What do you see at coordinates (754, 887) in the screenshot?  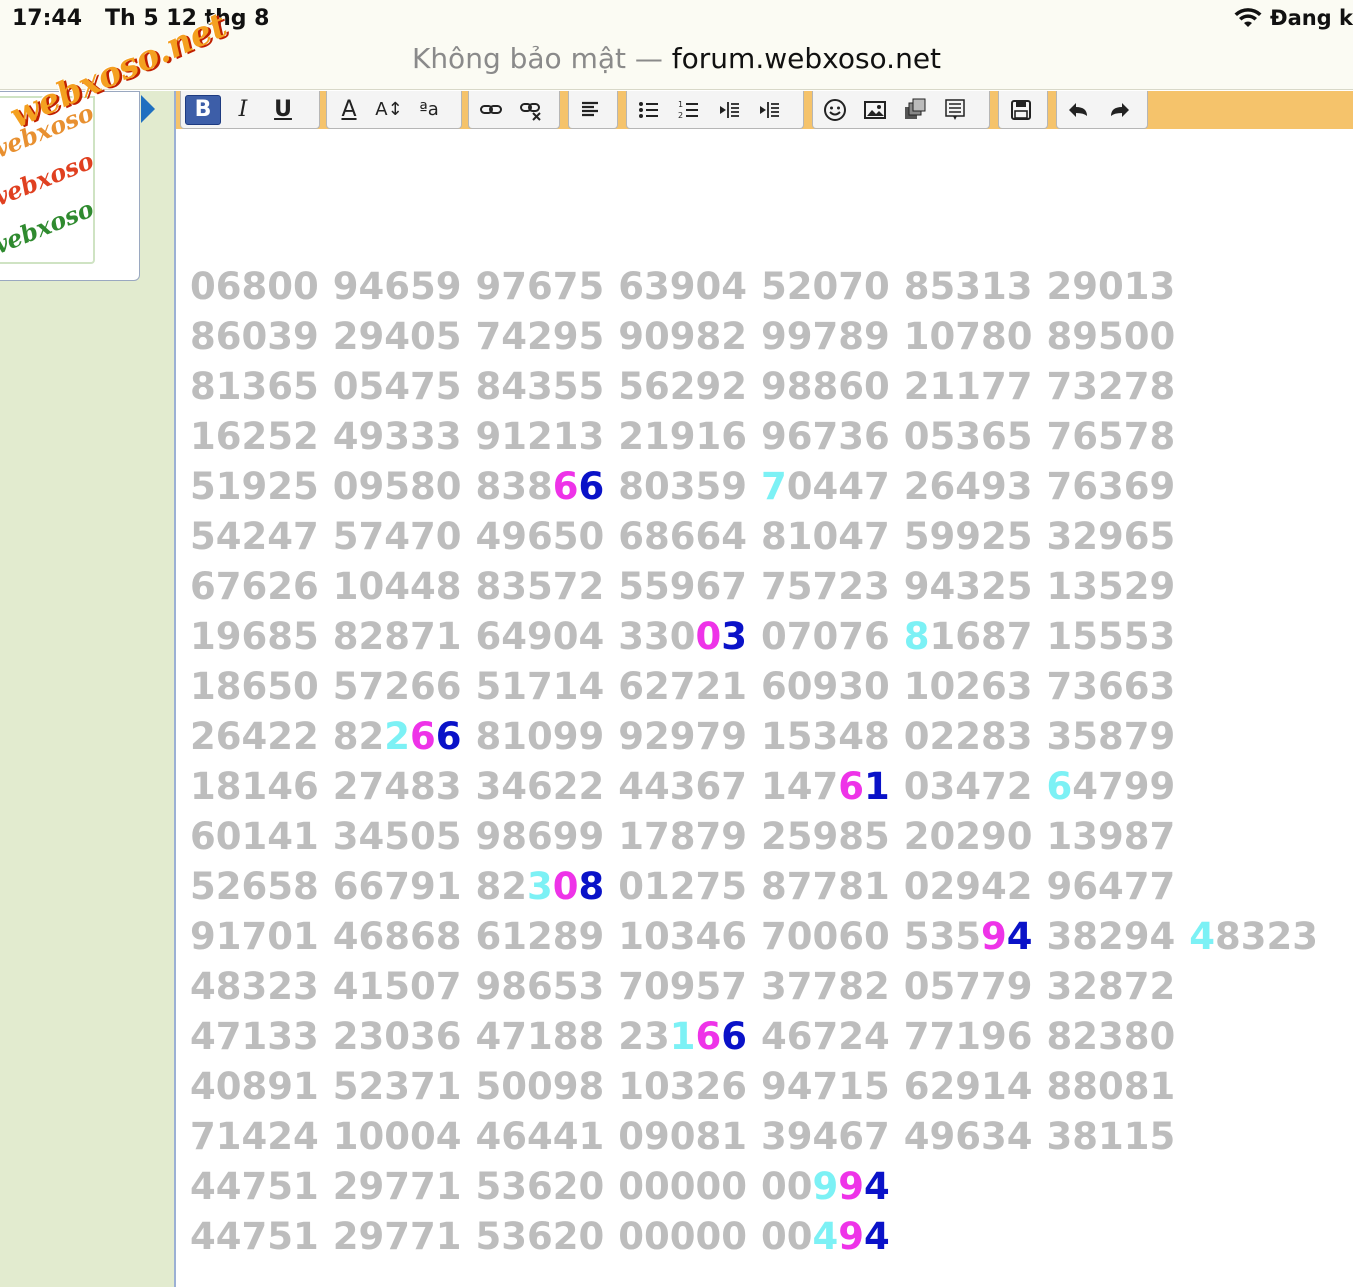 I see `number-row: 52658 66791 82308 01275 87781 02942 96477` at bounding box center [754, 887].